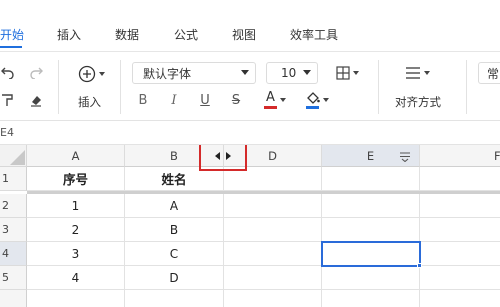  What do you see at coordinates (76, 298) in the screenshot?
I see `cell-a6` at bounding box center [76, 298].